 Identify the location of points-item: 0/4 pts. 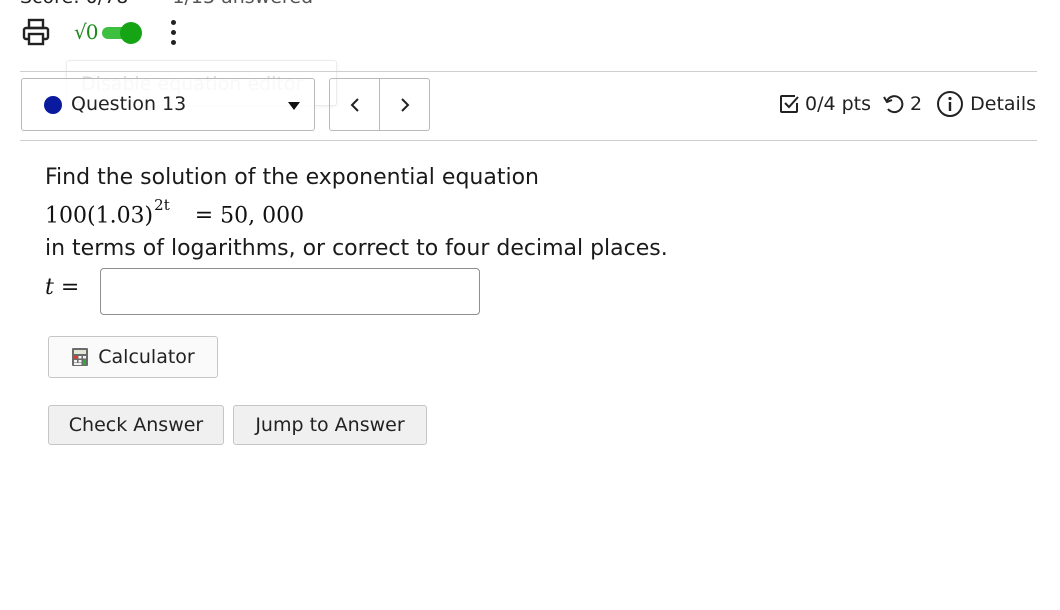
(824, 104).